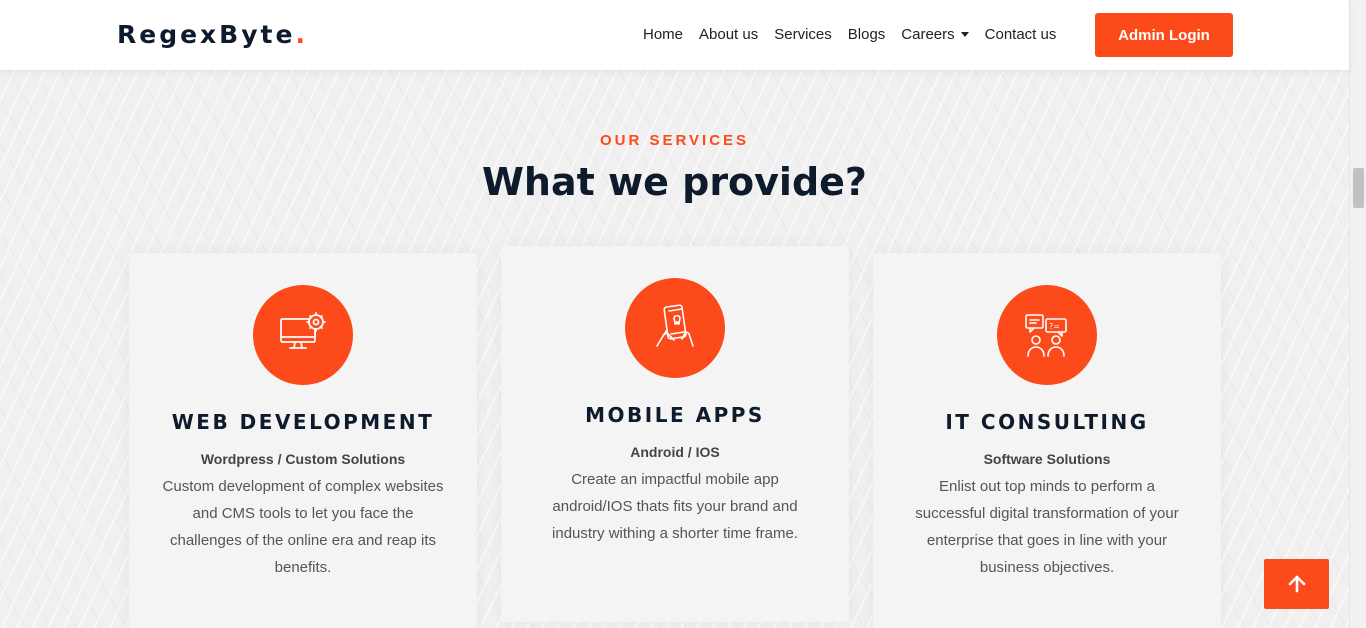  What do you see at coordinates (728, 34) in the screenshot?
I see `nav-item-about: About us` at bounding box center [728, 34].